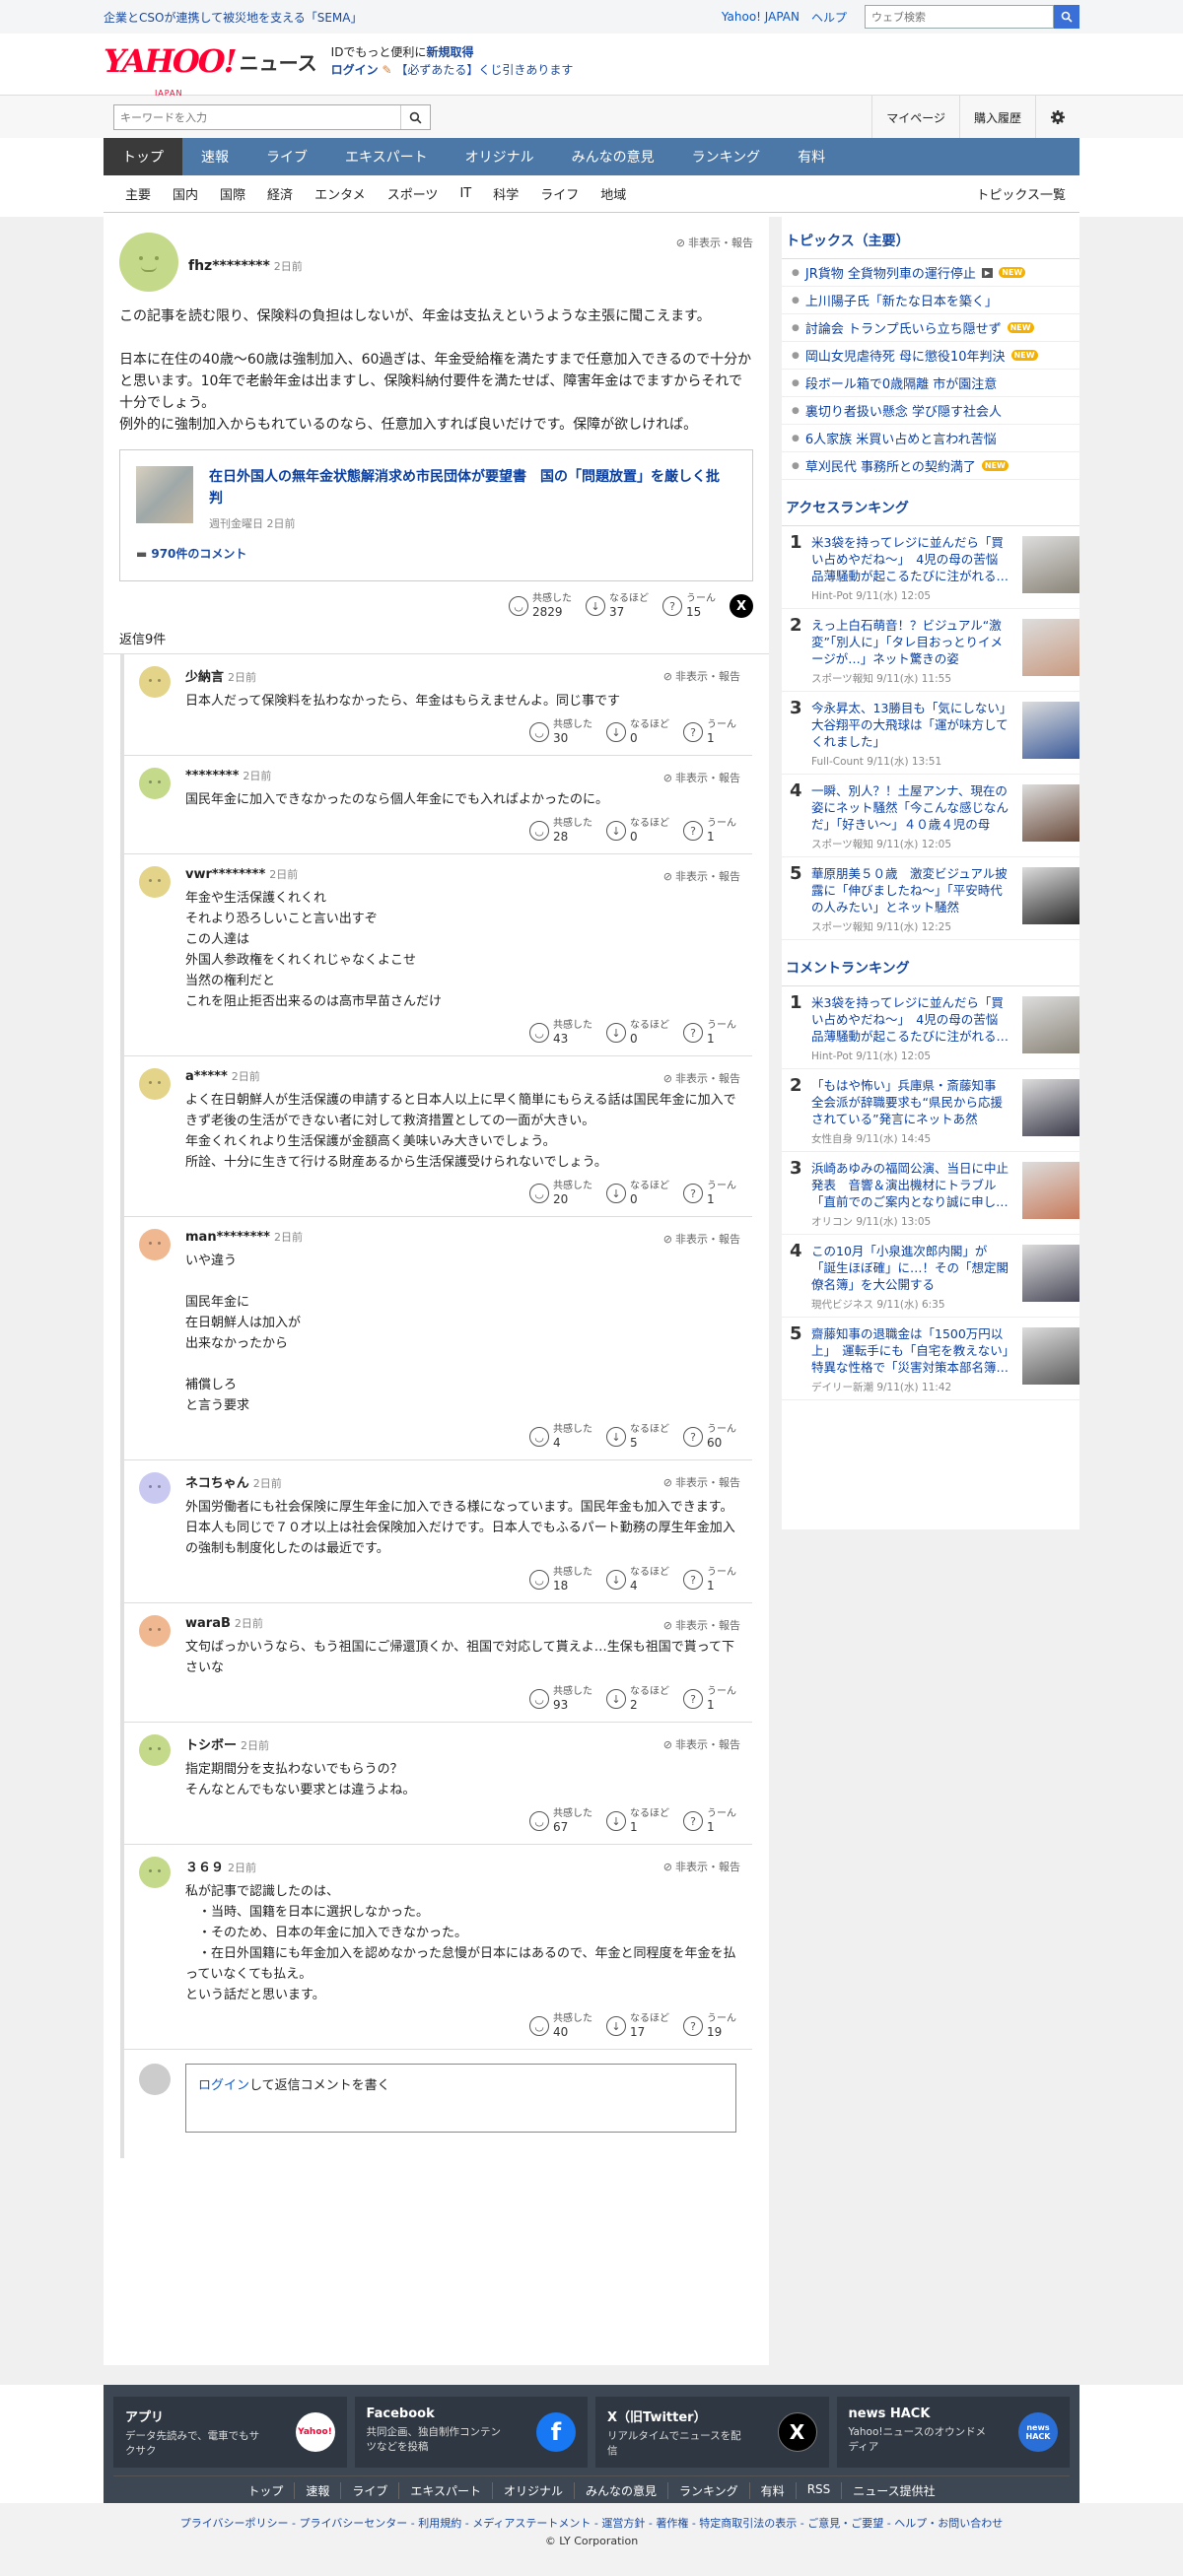  What do you see at coordinates (613, 156) in the screenshot?
I see `gnav-item: みんなの意見` at bounding box center [613, 156].